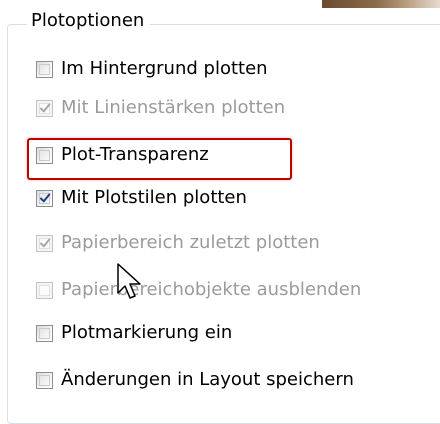  I want to click on option-plot-with-styles: Mit Plotstilen plotten, so click(141, 198).